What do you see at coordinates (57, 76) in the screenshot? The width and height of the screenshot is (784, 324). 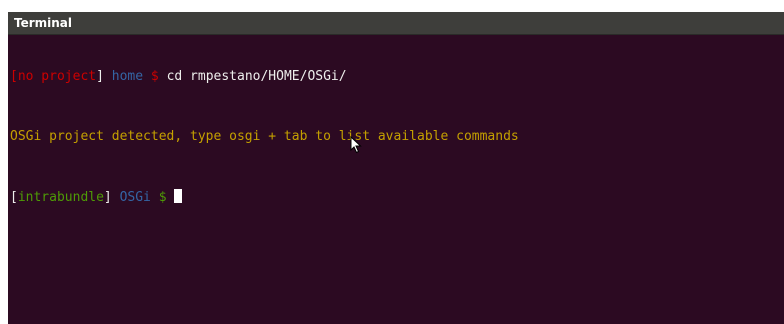 I see `project-name: no project` at bounding box center [57, 76].